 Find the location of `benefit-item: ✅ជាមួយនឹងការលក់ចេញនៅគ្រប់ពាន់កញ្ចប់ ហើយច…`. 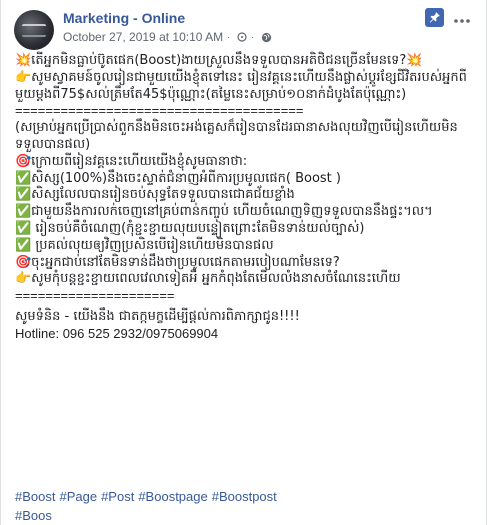

benefit-item: ✅ជាមួយនឹងការលក់ចេញនៅគ្រប់ពាន់កញ្ចប់ ហើយច… is located at coordinates (224, 212).